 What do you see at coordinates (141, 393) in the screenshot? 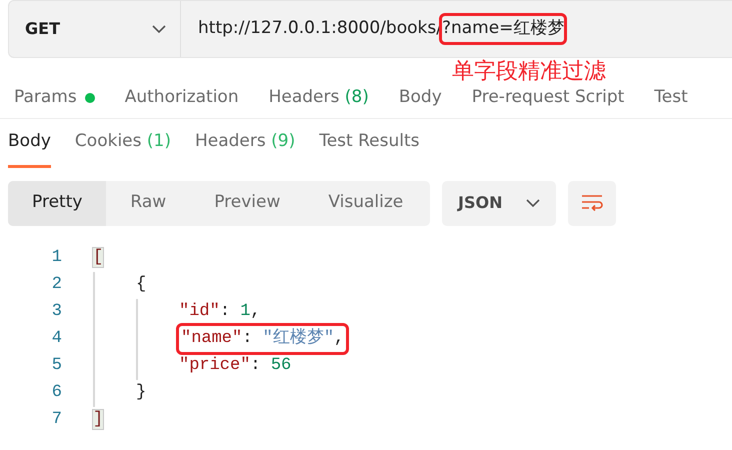
I see `code-line: }` at bounding box center [141, 393].